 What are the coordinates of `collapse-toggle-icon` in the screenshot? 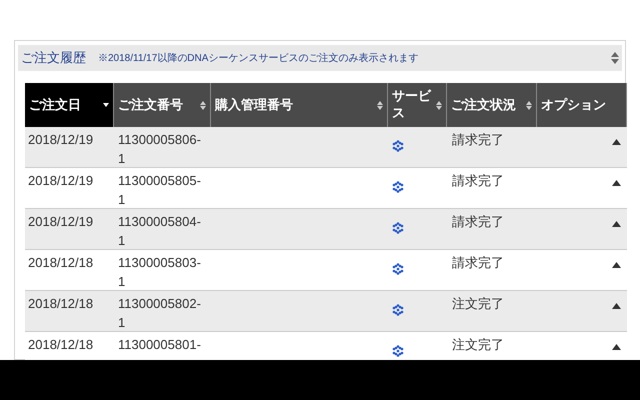 It's located at (615, 58).